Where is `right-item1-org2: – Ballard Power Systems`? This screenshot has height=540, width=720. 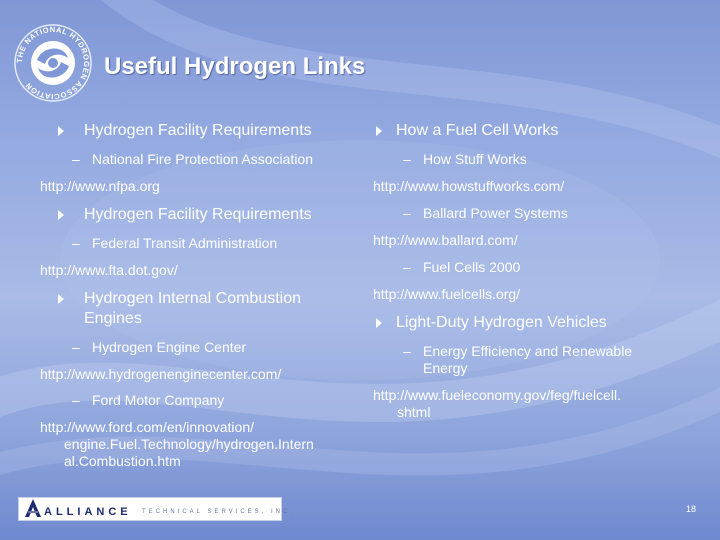
right-item1-org2: – Ballard Power Systems is located at coordinates (485, 213).